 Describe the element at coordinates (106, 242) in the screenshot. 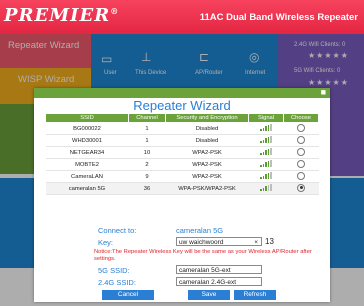

I see `key-label: Key:` at that location.